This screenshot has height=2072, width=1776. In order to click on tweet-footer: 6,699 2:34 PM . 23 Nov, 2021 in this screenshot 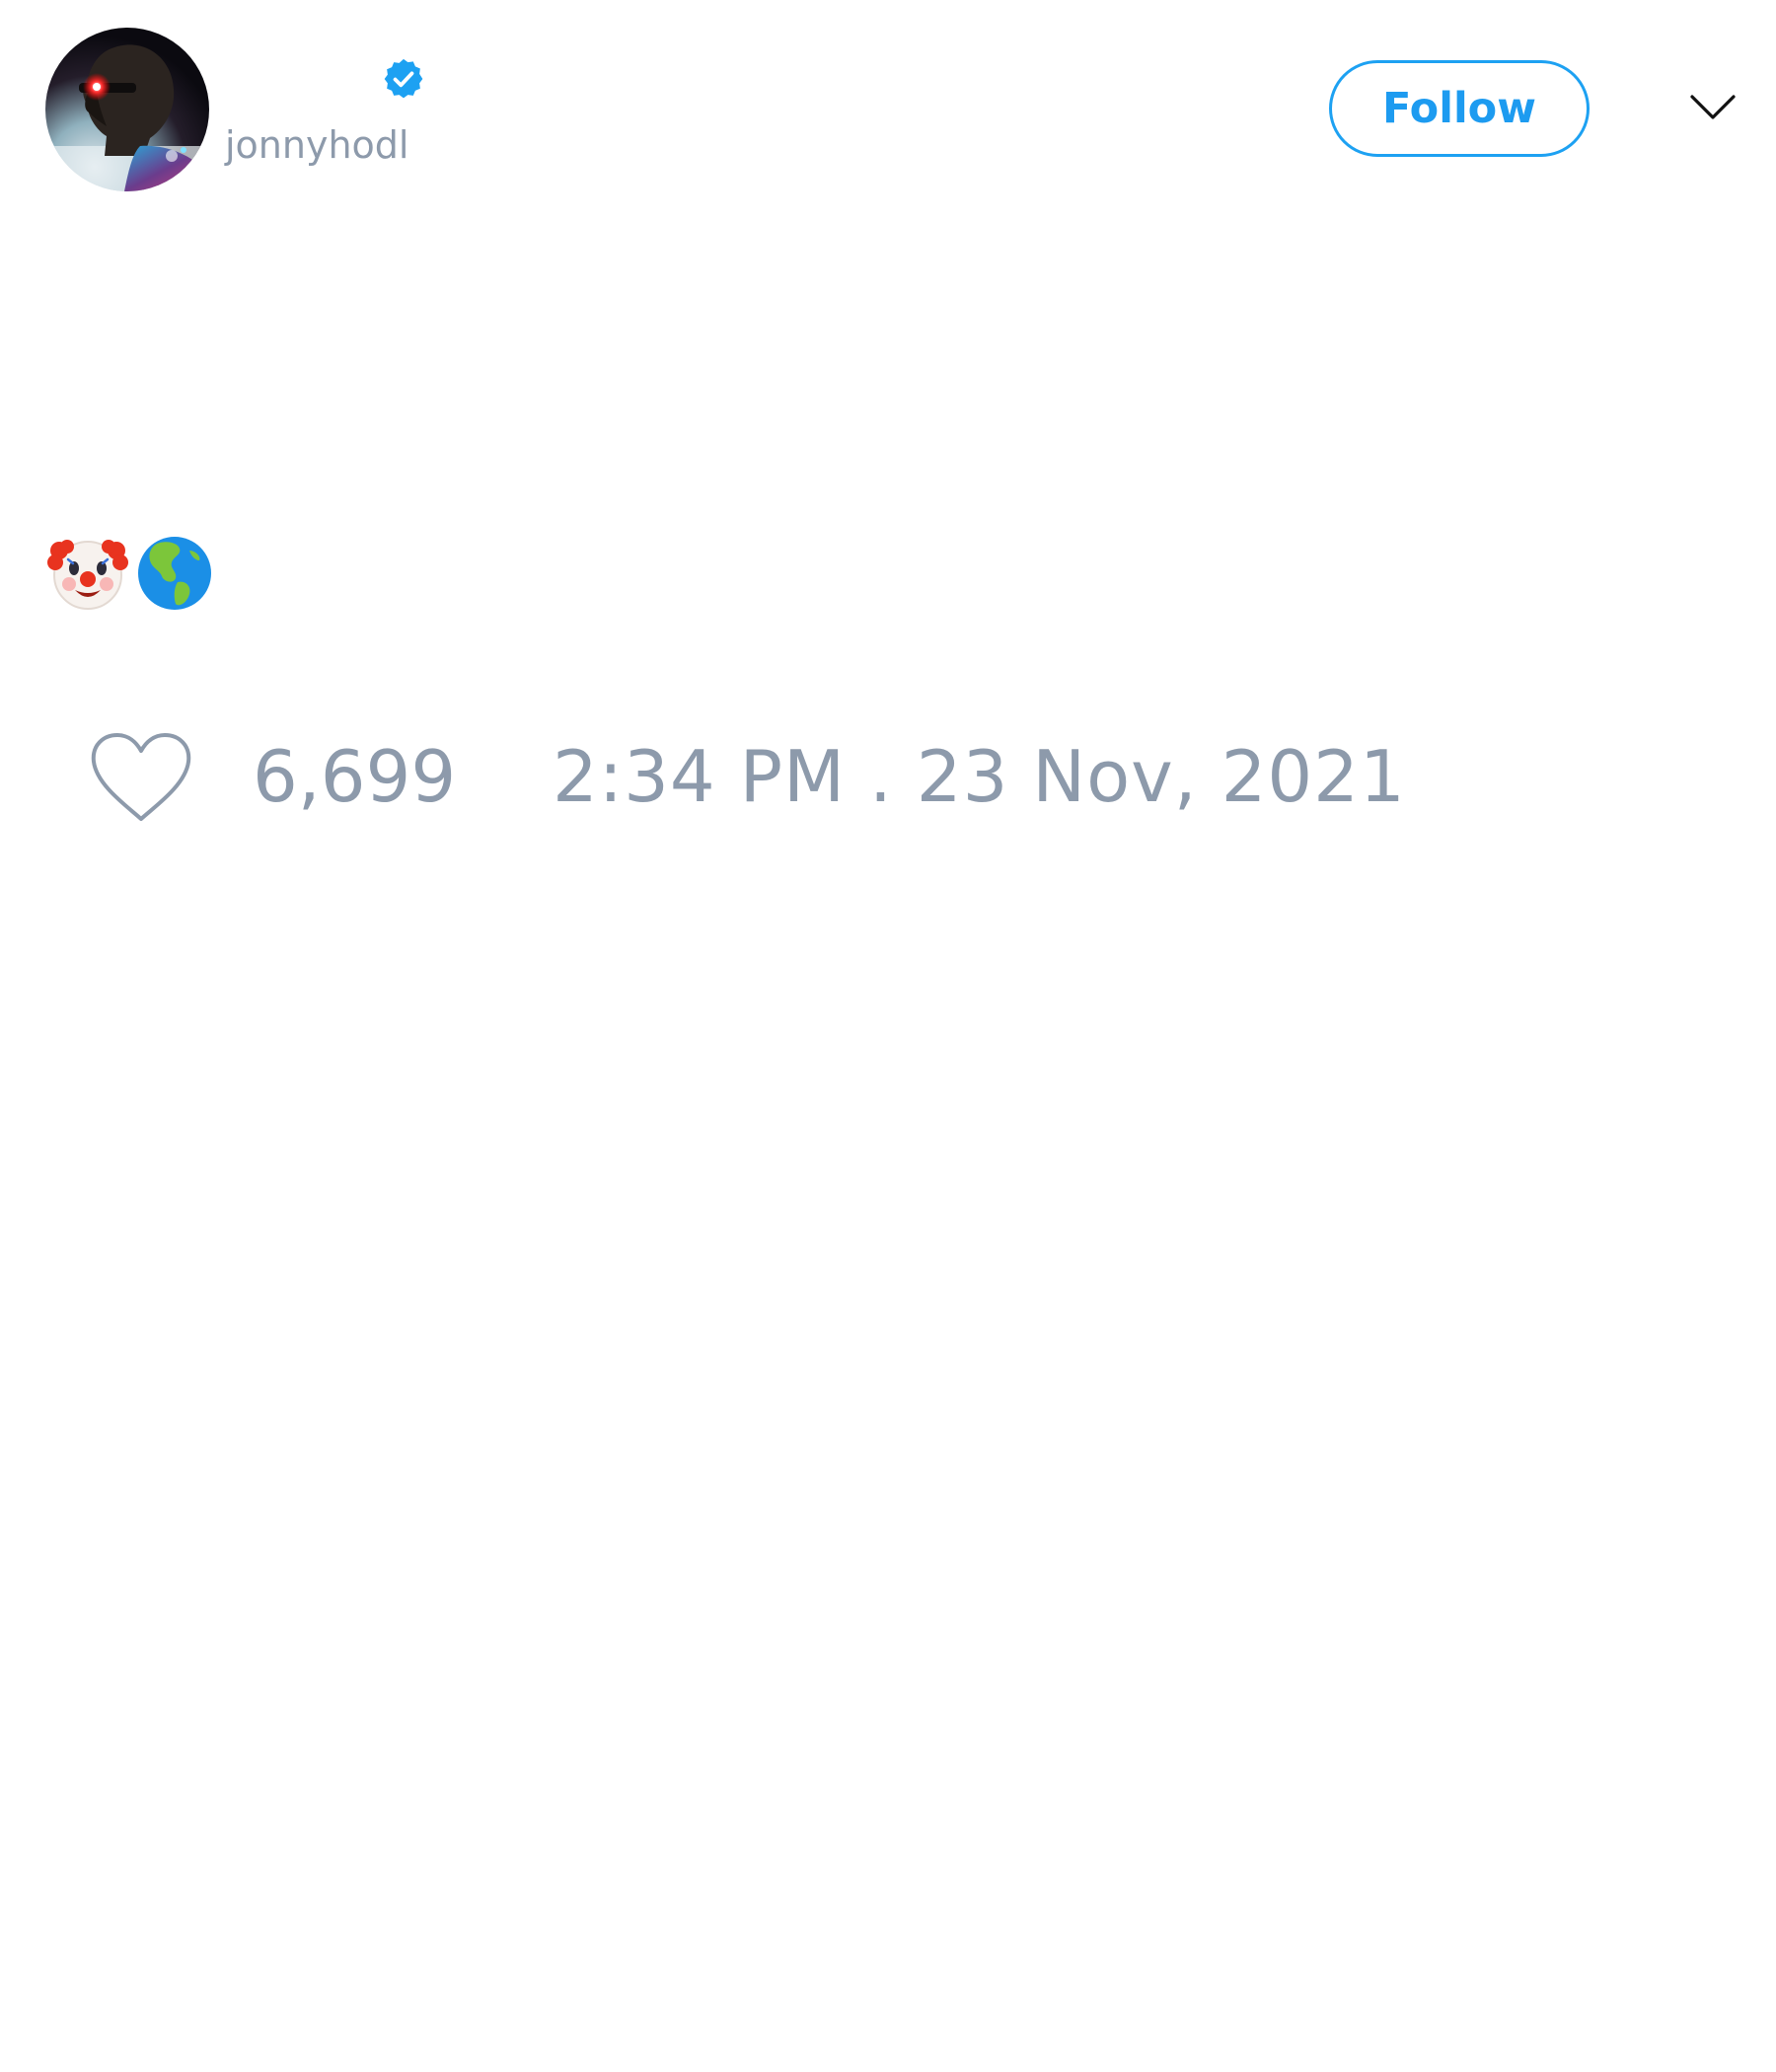, I will do `click(888, 774)`.